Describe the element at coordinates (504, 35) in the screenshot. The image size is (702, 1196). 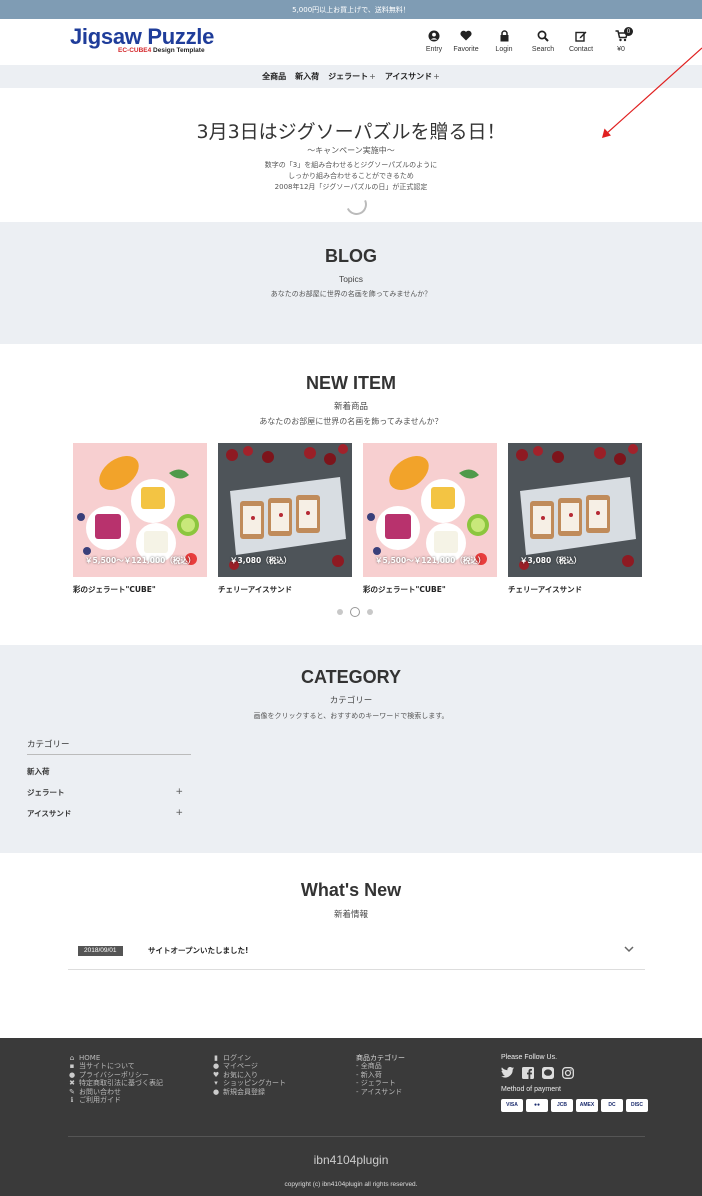
I see `lock-icon` at that location.